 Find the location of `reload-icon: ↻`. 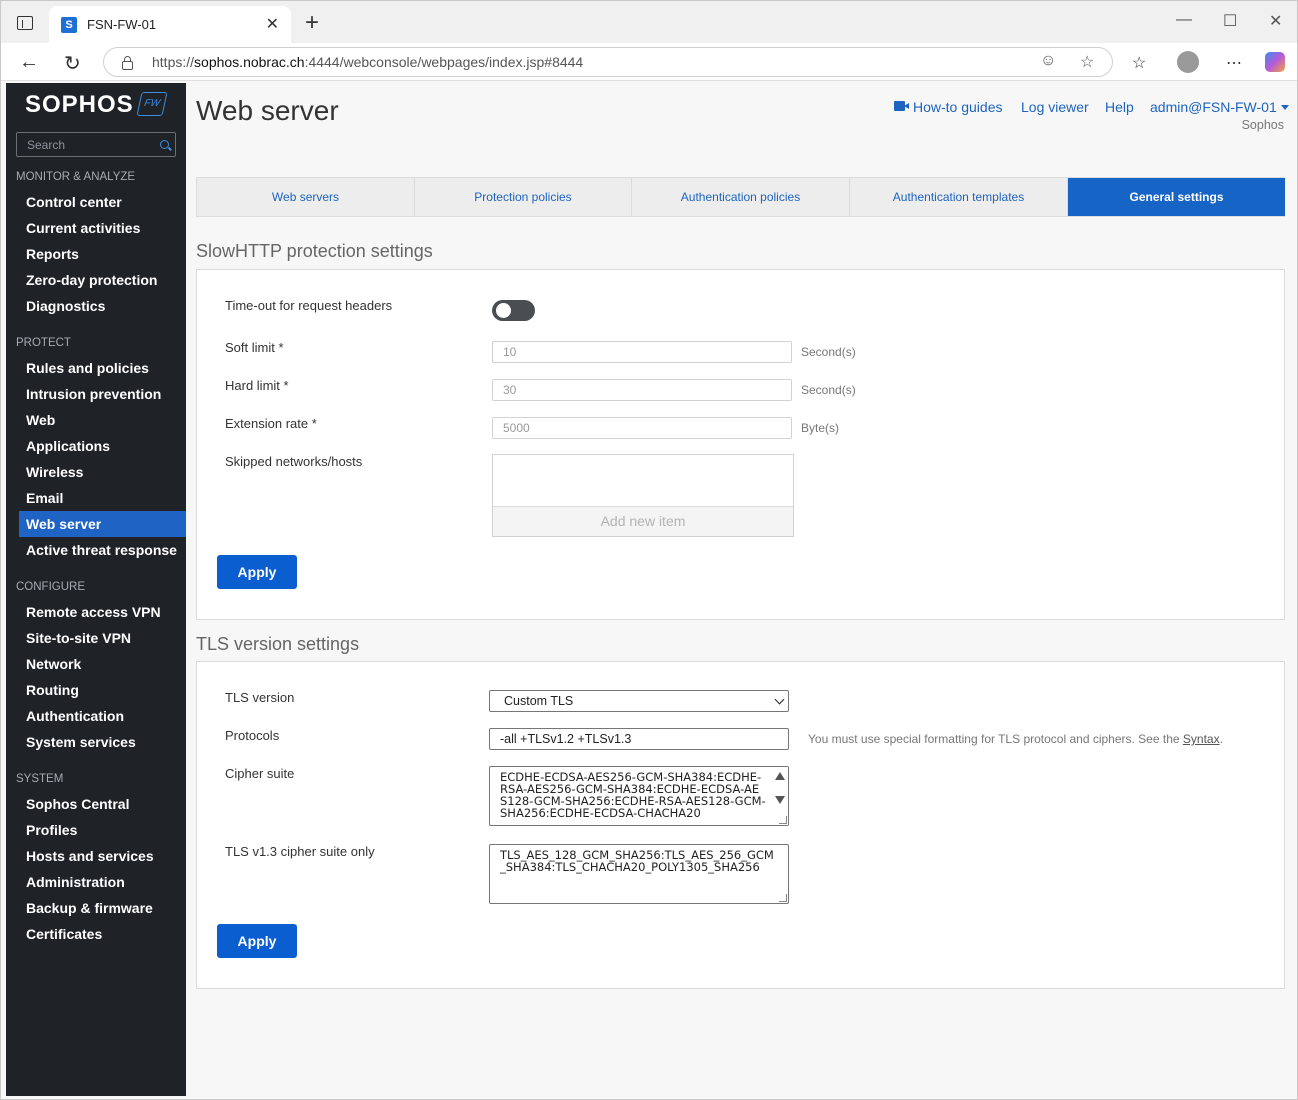

reload-icon: ↻ is located at coordinates (72, 63).